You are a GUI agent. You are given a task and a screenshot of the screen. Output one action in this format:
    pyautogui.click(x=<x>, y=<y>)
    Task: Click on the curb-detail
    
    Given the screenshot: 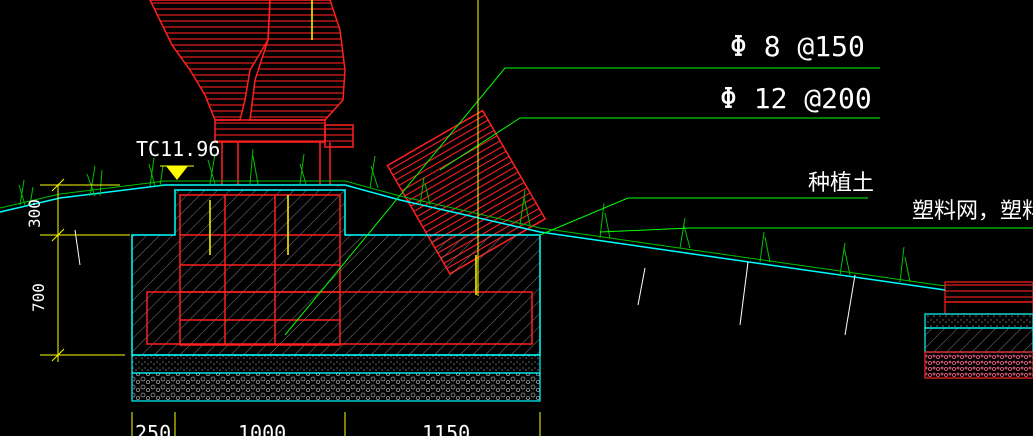 What is the action you would take?
    pyautogui.click(x=978, y=330)
    